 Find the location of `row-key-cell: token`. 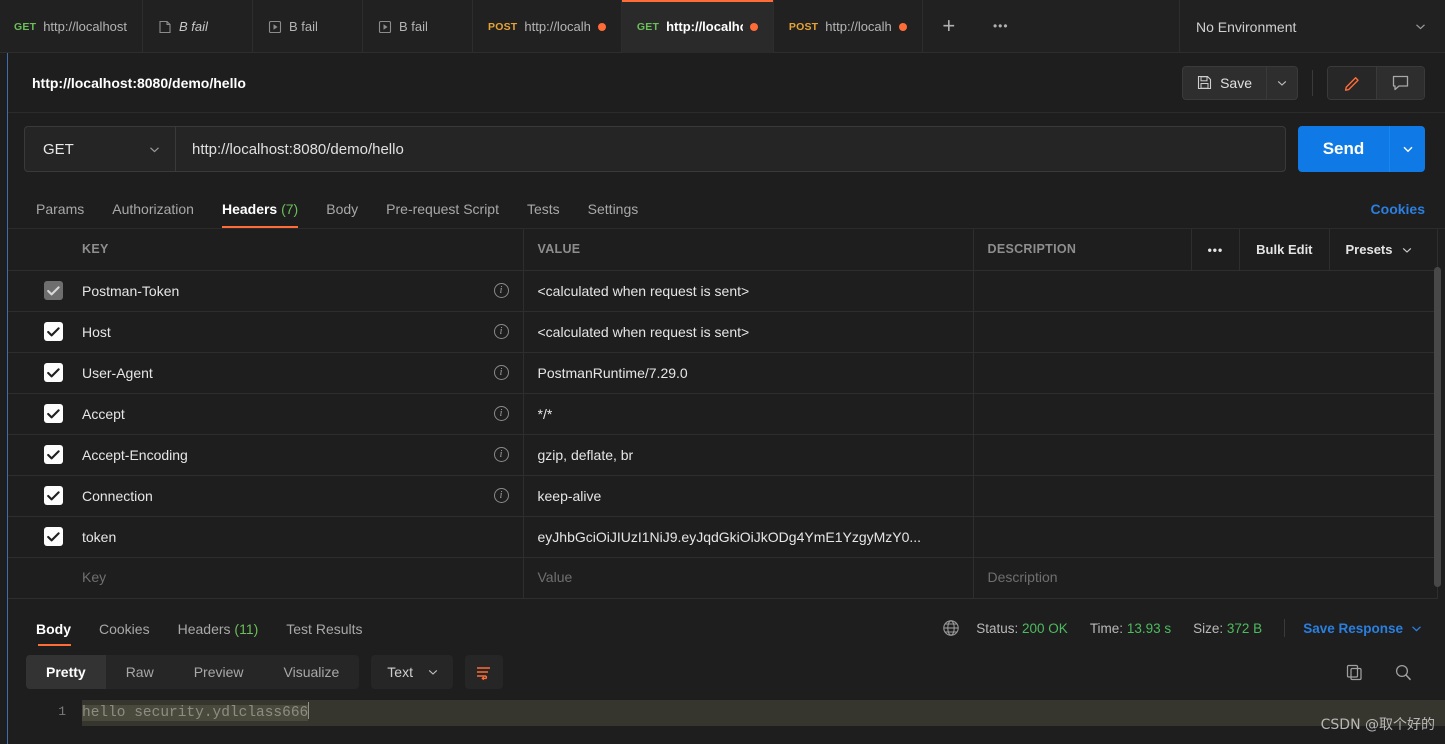

row-key-cell: token is located at coordinates (296, 537).